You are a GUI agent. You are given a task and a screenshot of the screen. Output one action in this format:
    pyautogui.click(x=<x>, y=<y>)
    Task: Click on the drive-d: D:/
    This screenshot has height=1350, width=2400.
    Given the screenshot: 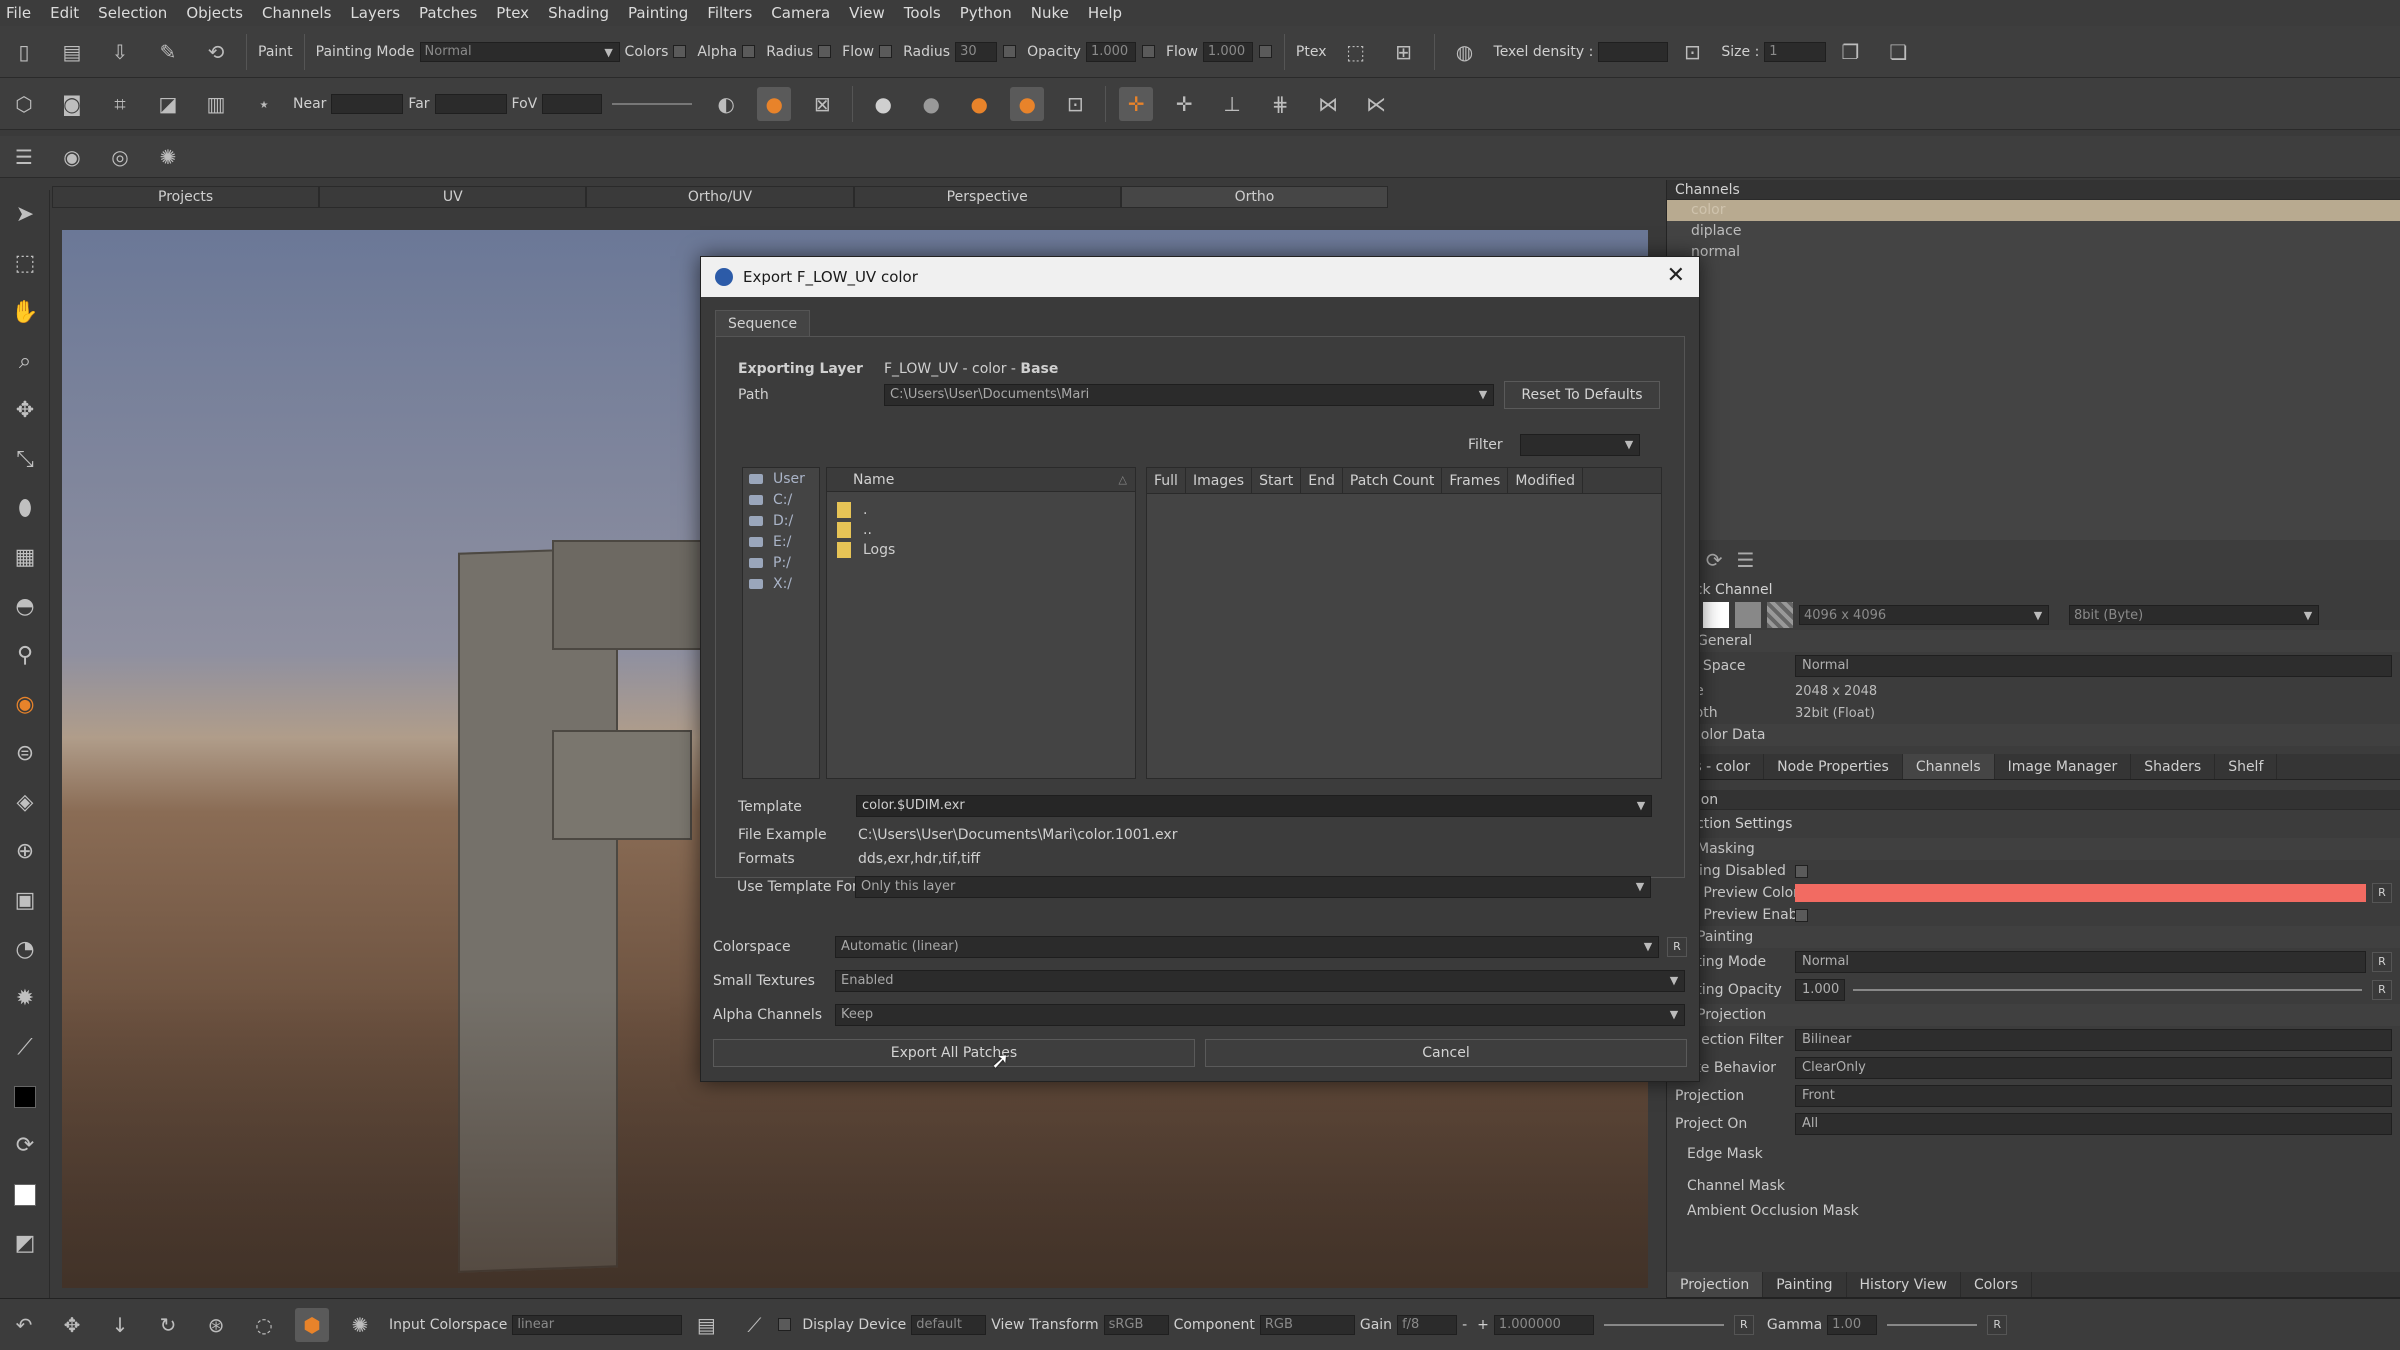 What is the action you would take?
    pyautogui.click(x=781, y=520)
    